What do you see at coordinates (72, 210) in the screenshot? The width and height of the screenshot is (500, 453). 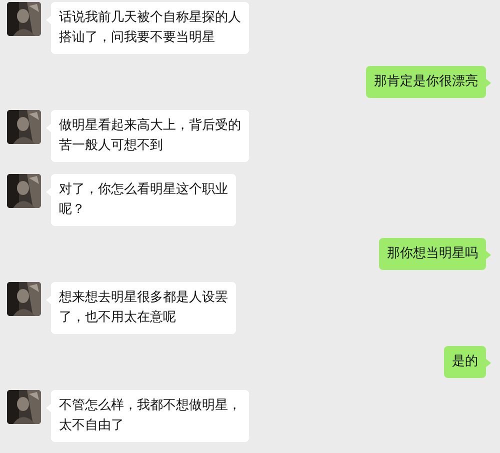 I see `message-text: 呢？` at bounding box center [72, 210].